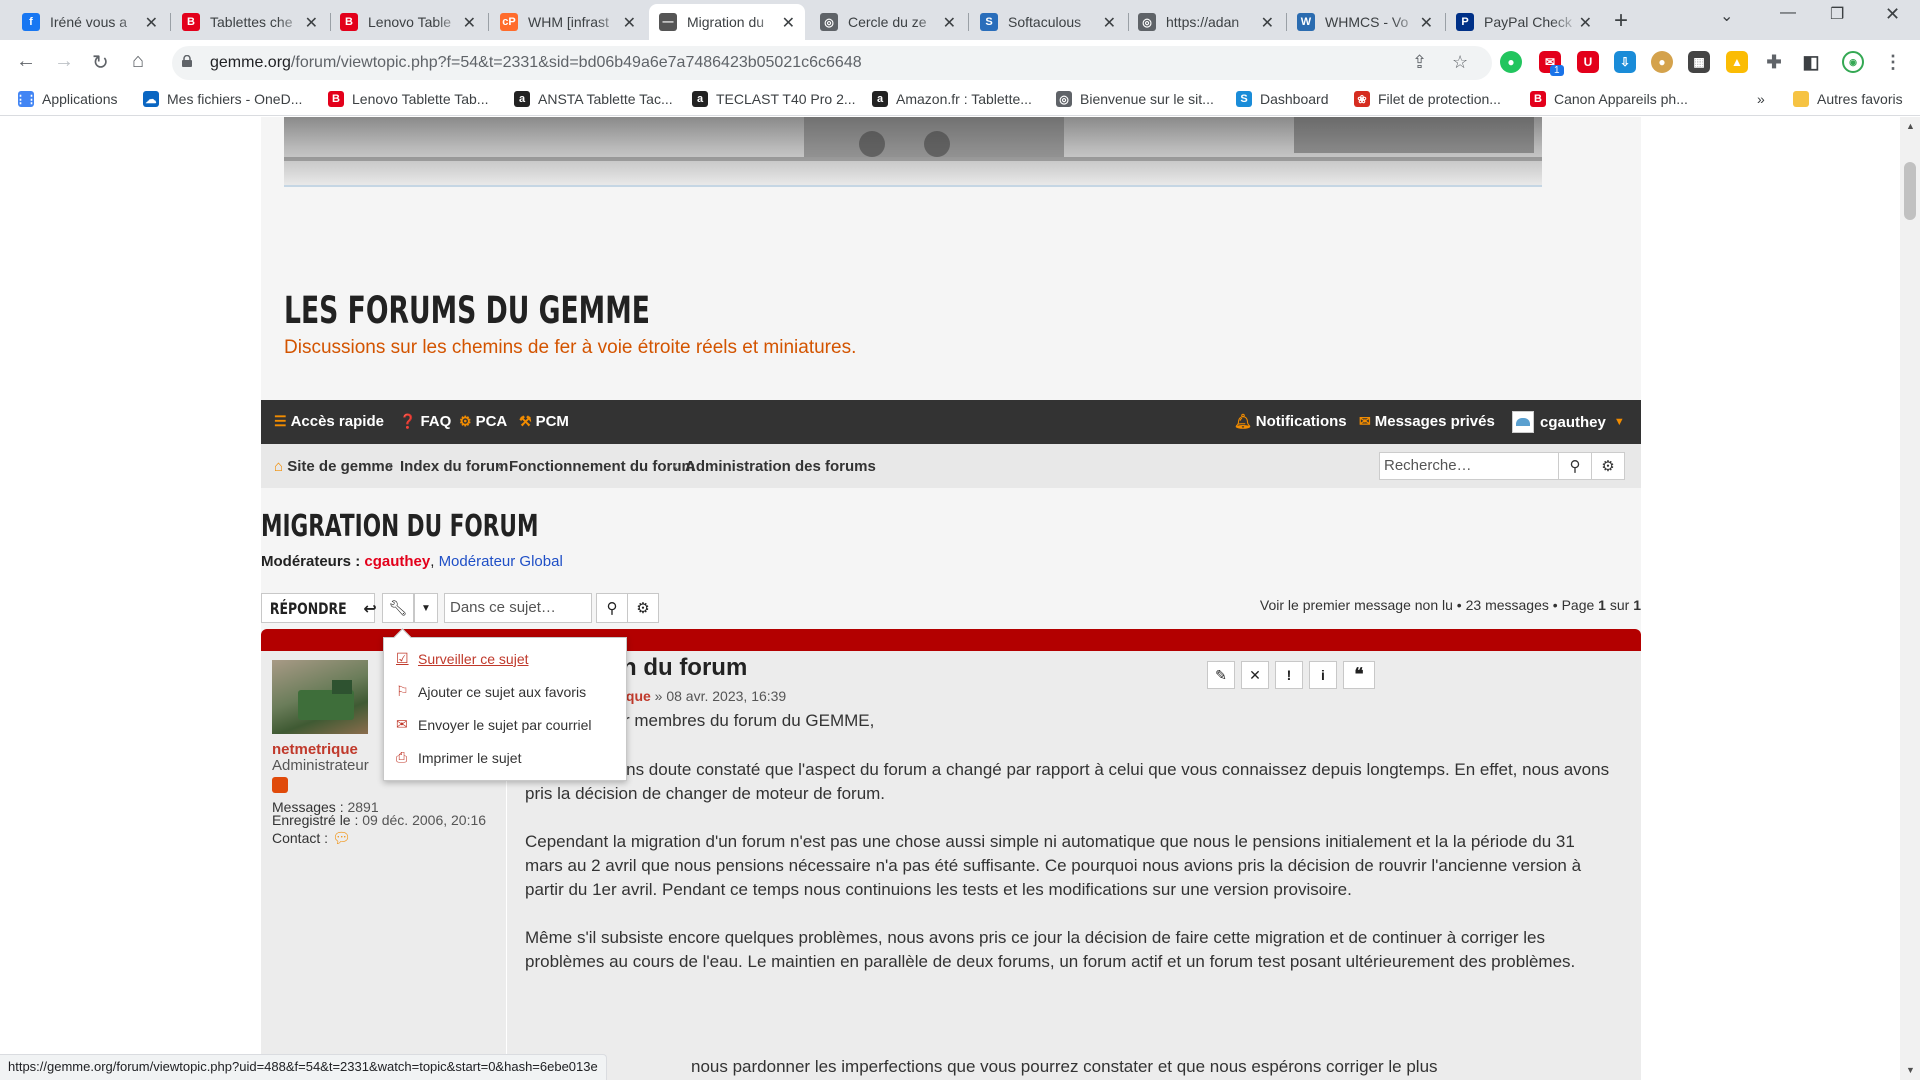  I want to click on browser-tab: S Softaculous ✕, so click(1048, 22).